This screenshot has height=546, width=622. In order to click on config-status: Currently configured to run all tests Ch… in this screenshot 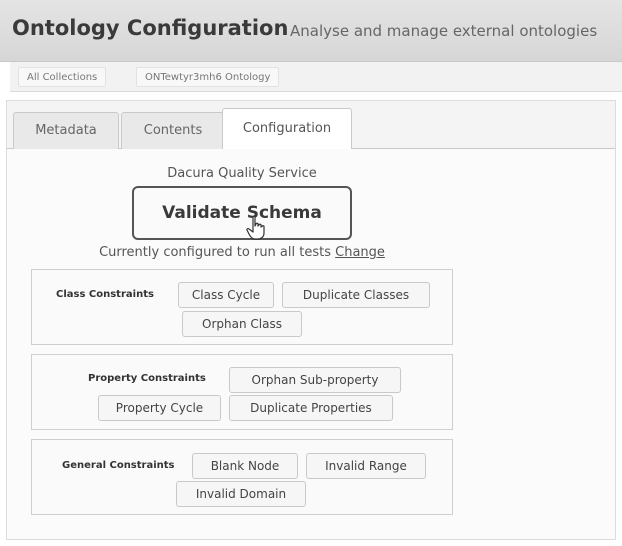, I will do `click(242, 252)`.